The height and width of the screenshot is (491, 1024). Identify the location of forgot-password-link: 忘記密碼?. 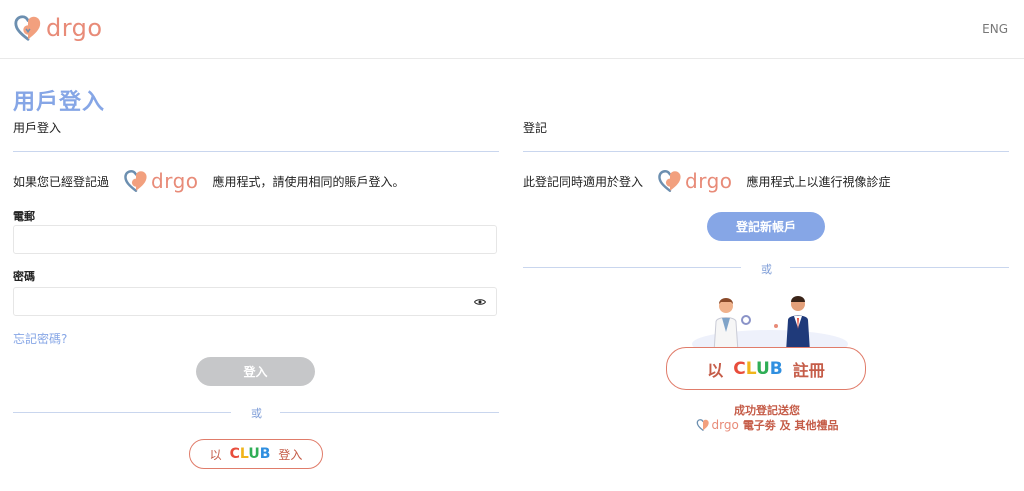
(40, 338).